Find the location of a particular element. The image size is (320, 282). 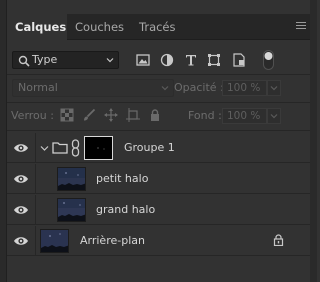

layer-name: Groupe 1 is located at coordinates (149, 147).